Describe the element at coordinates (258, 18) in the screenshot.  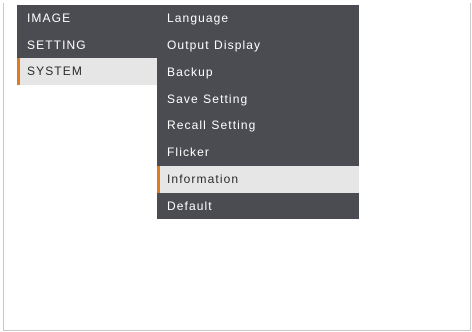
I see `submenu-item-language: Language` at that location.